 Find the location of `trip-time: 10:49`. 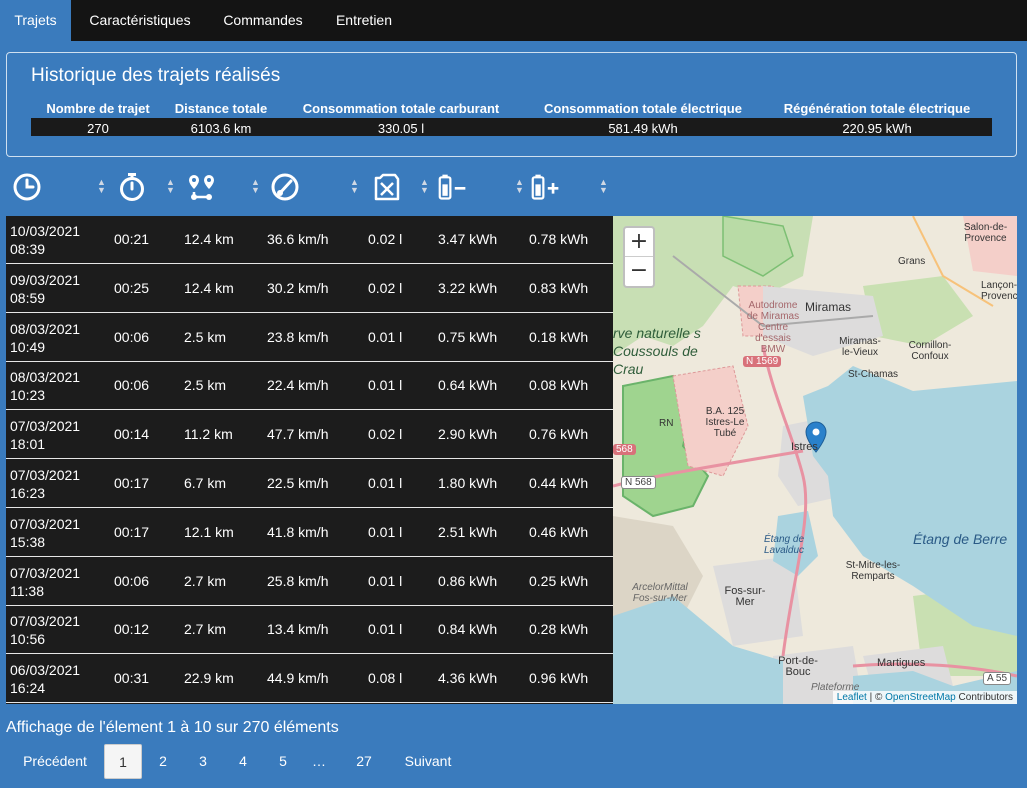

trip-time: 10:49 is located at coordinates (28, 346).